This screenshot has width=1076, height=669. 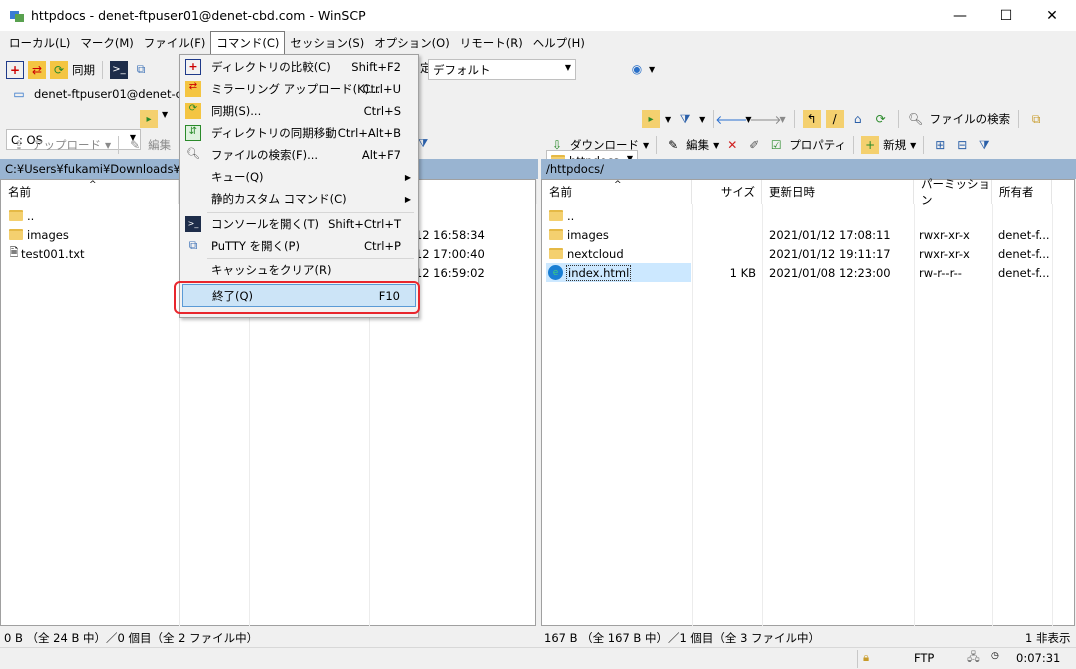 I want to click on find-files-button: ファイルの検索, so click(x=970, y=119).